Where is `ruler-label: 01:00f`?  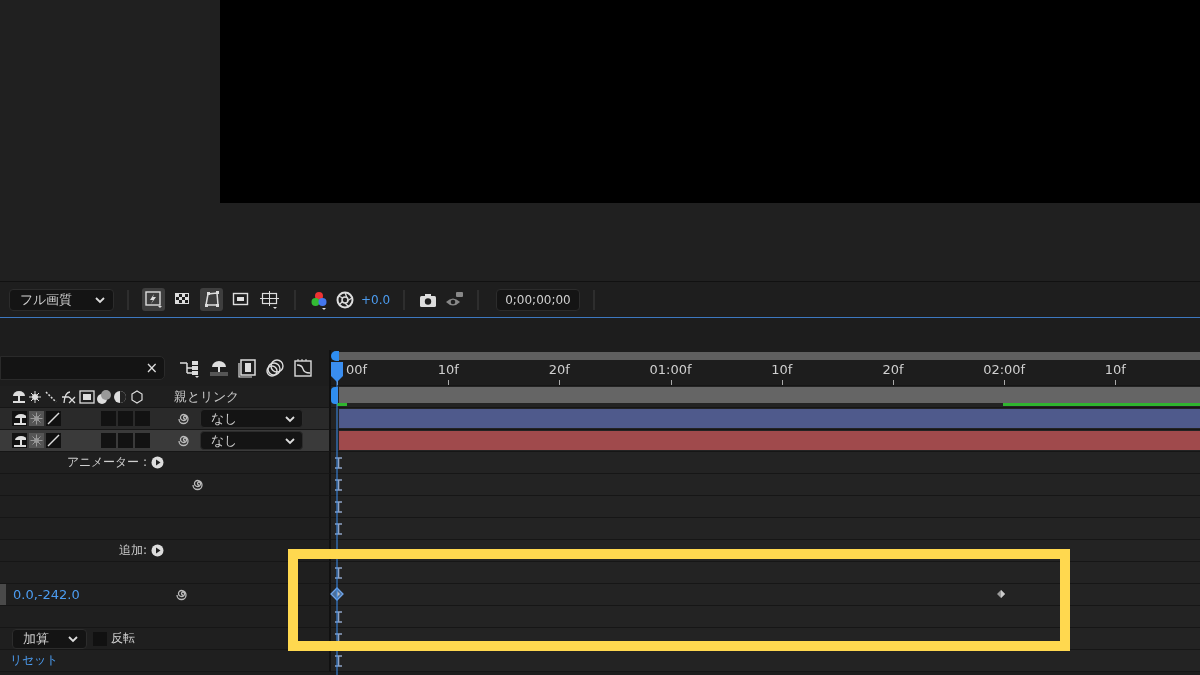 ruler-label: 01:00f is located at coordinates (670, 369).